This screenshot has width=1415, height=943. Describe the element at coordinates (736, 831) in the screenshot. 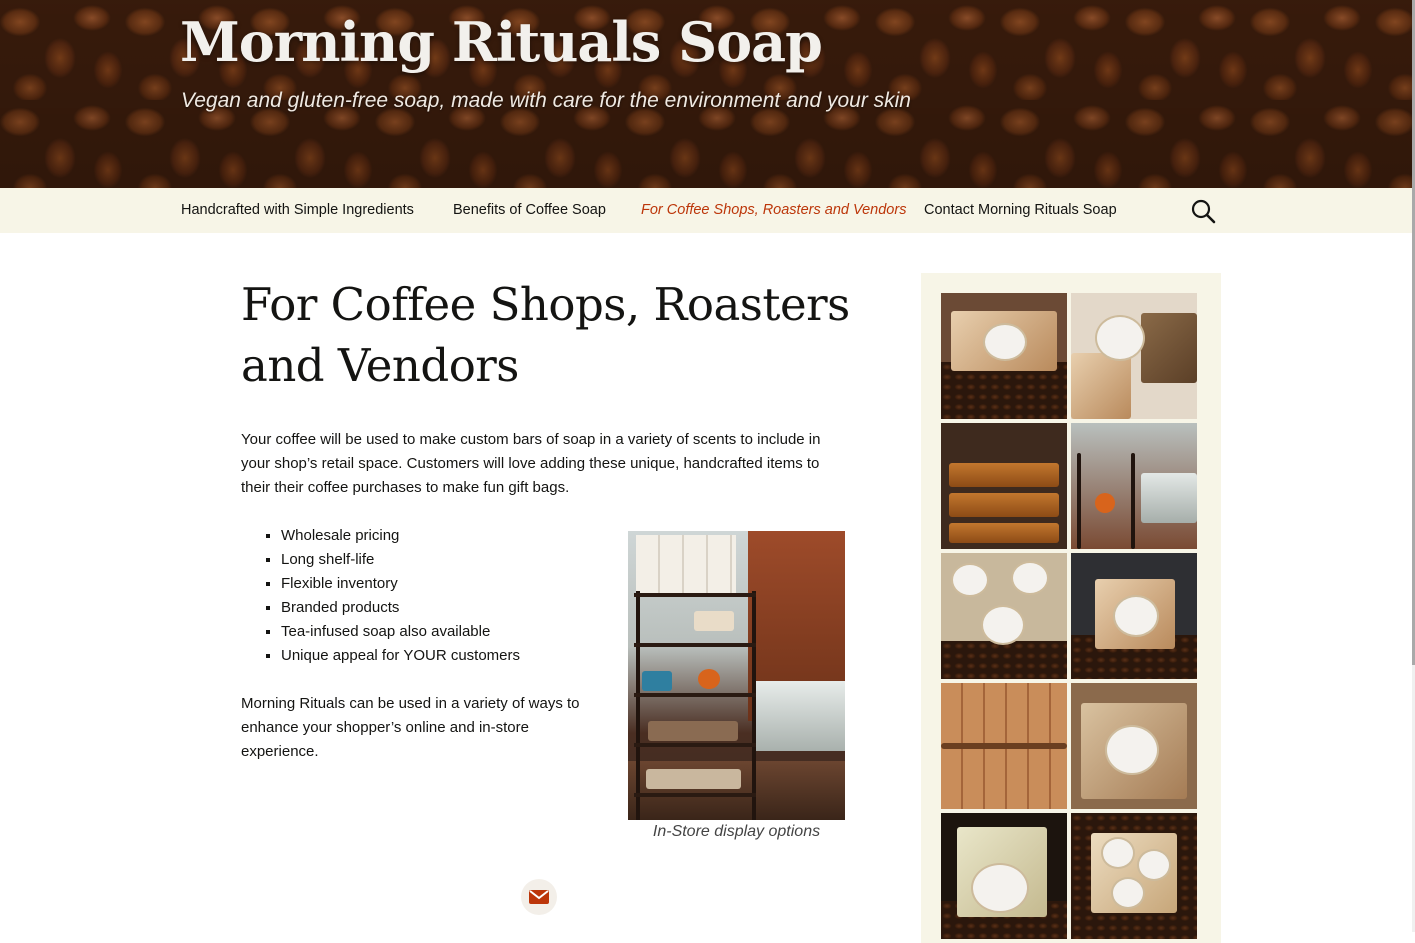

I see `figure-caption: In-Store display options` at that location.